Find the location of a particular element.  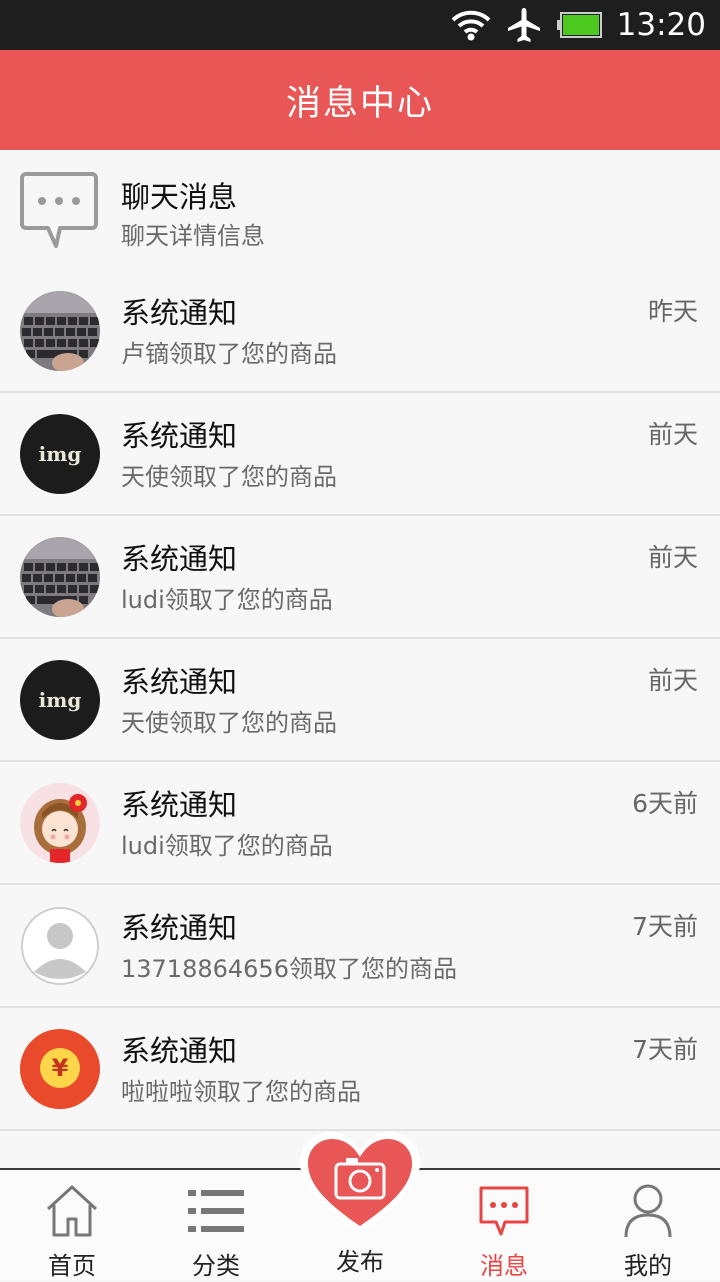

publish-button is located at coordinates (360, 1185).